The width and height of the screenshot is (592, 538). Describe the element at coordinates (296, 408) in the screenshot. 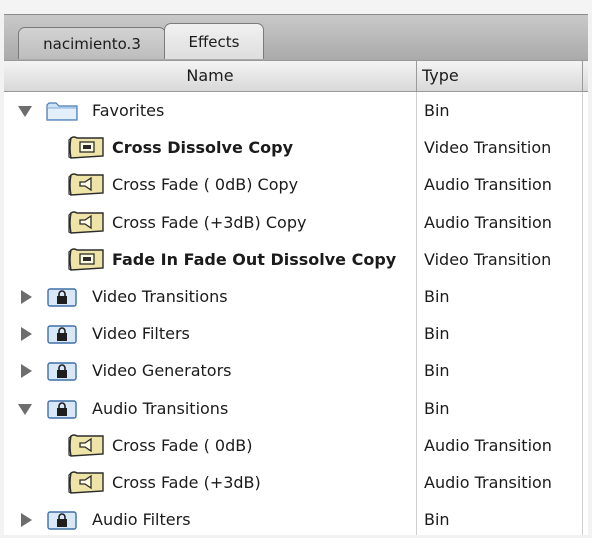

I see `list-item: Audio Transitions Bin` at that location.